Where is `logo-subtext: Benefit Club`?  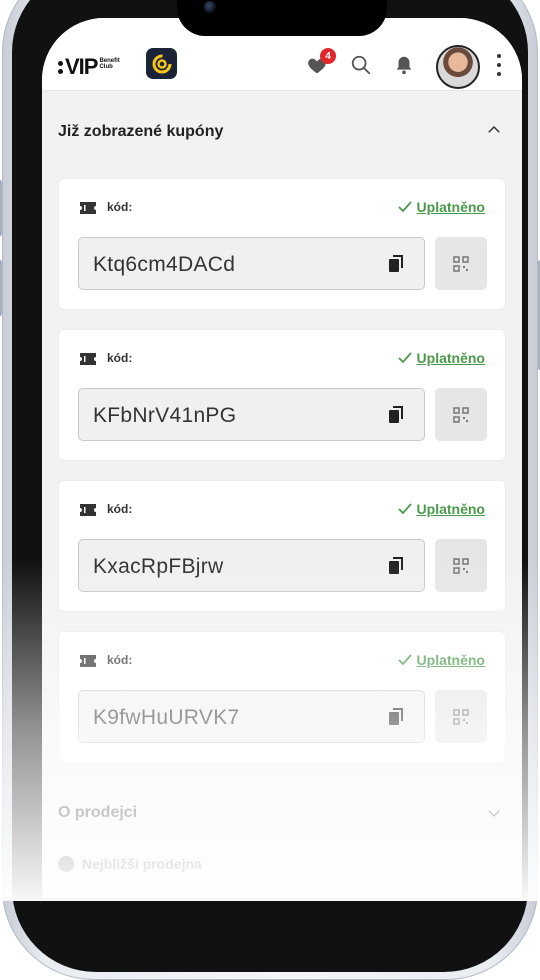 logo-subtext: Benefit Club is located at coordinates (109, 64).